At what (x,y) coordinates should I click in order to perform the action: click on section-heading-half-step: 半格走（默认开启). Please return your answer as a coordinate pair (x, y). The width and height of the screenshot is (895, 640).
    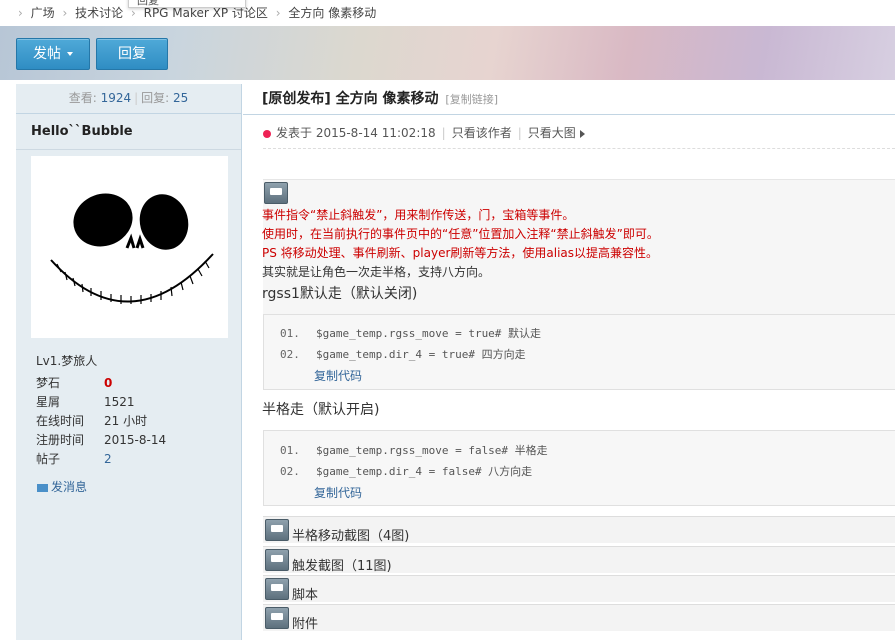
    Looking at the image, I should click on (321, 410).